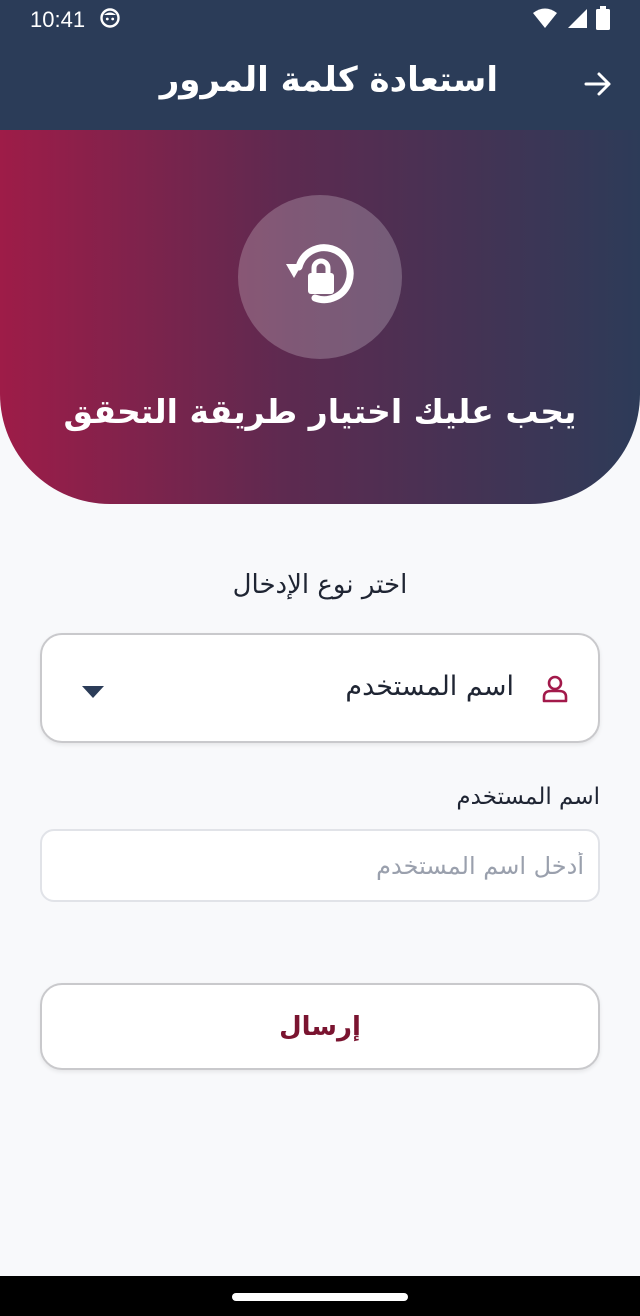  I want to click on submit-button: إرسال, so click(320, 1026).